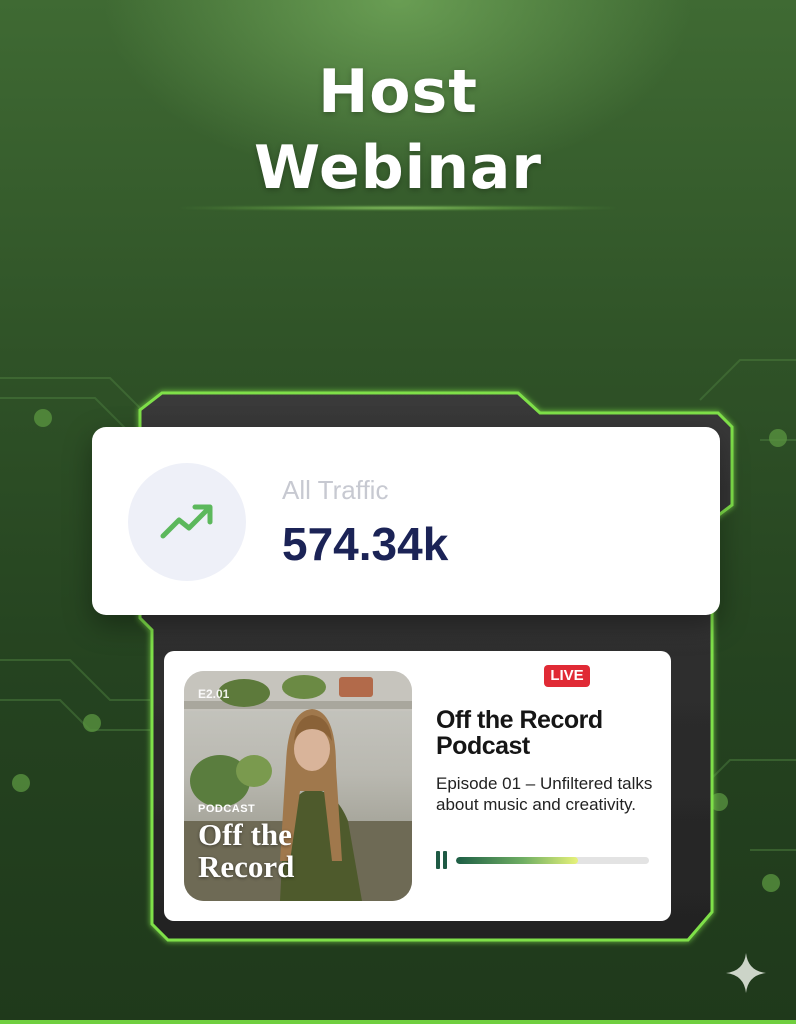  I want to click on playback-progress-fill, so click(517, 860).